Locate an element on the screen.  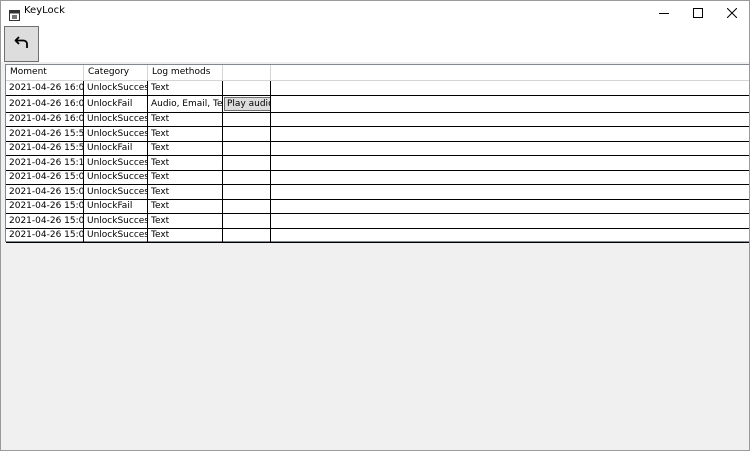
minimize-button is located at coordinates (664, 12).